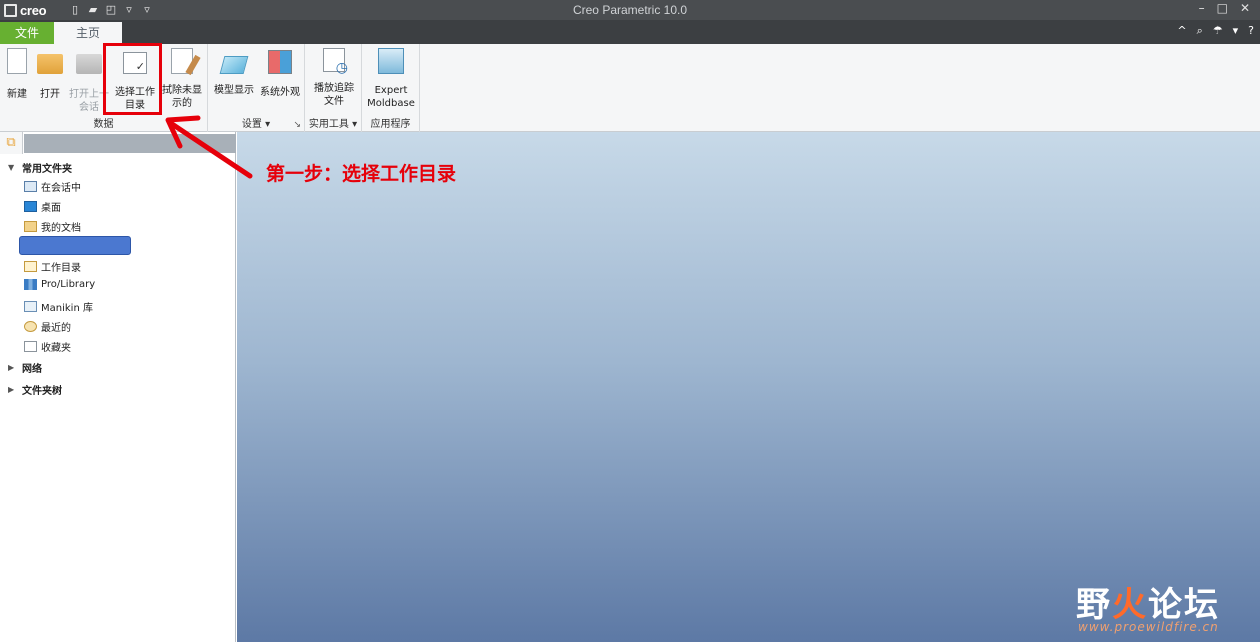 The height and width of the screenshot is (642, 1260). Describe the element at coordinates (32, 369) in the screenshot. I see `network-label: 网络` at that location.